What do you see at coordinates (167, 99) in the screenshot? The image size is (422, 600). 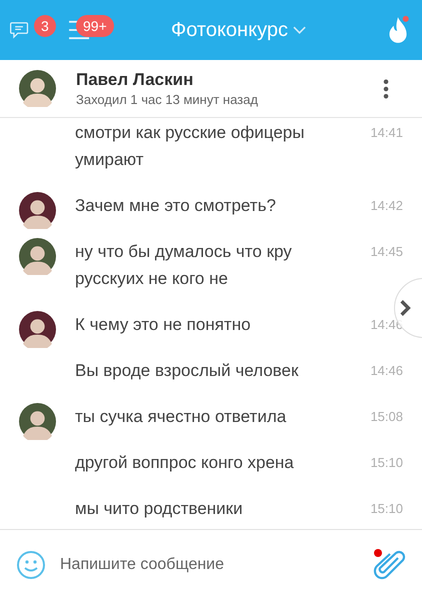 I see `last-seen-status: Заходил 1 час 13 минут назад` at bounding box center [167, 99].